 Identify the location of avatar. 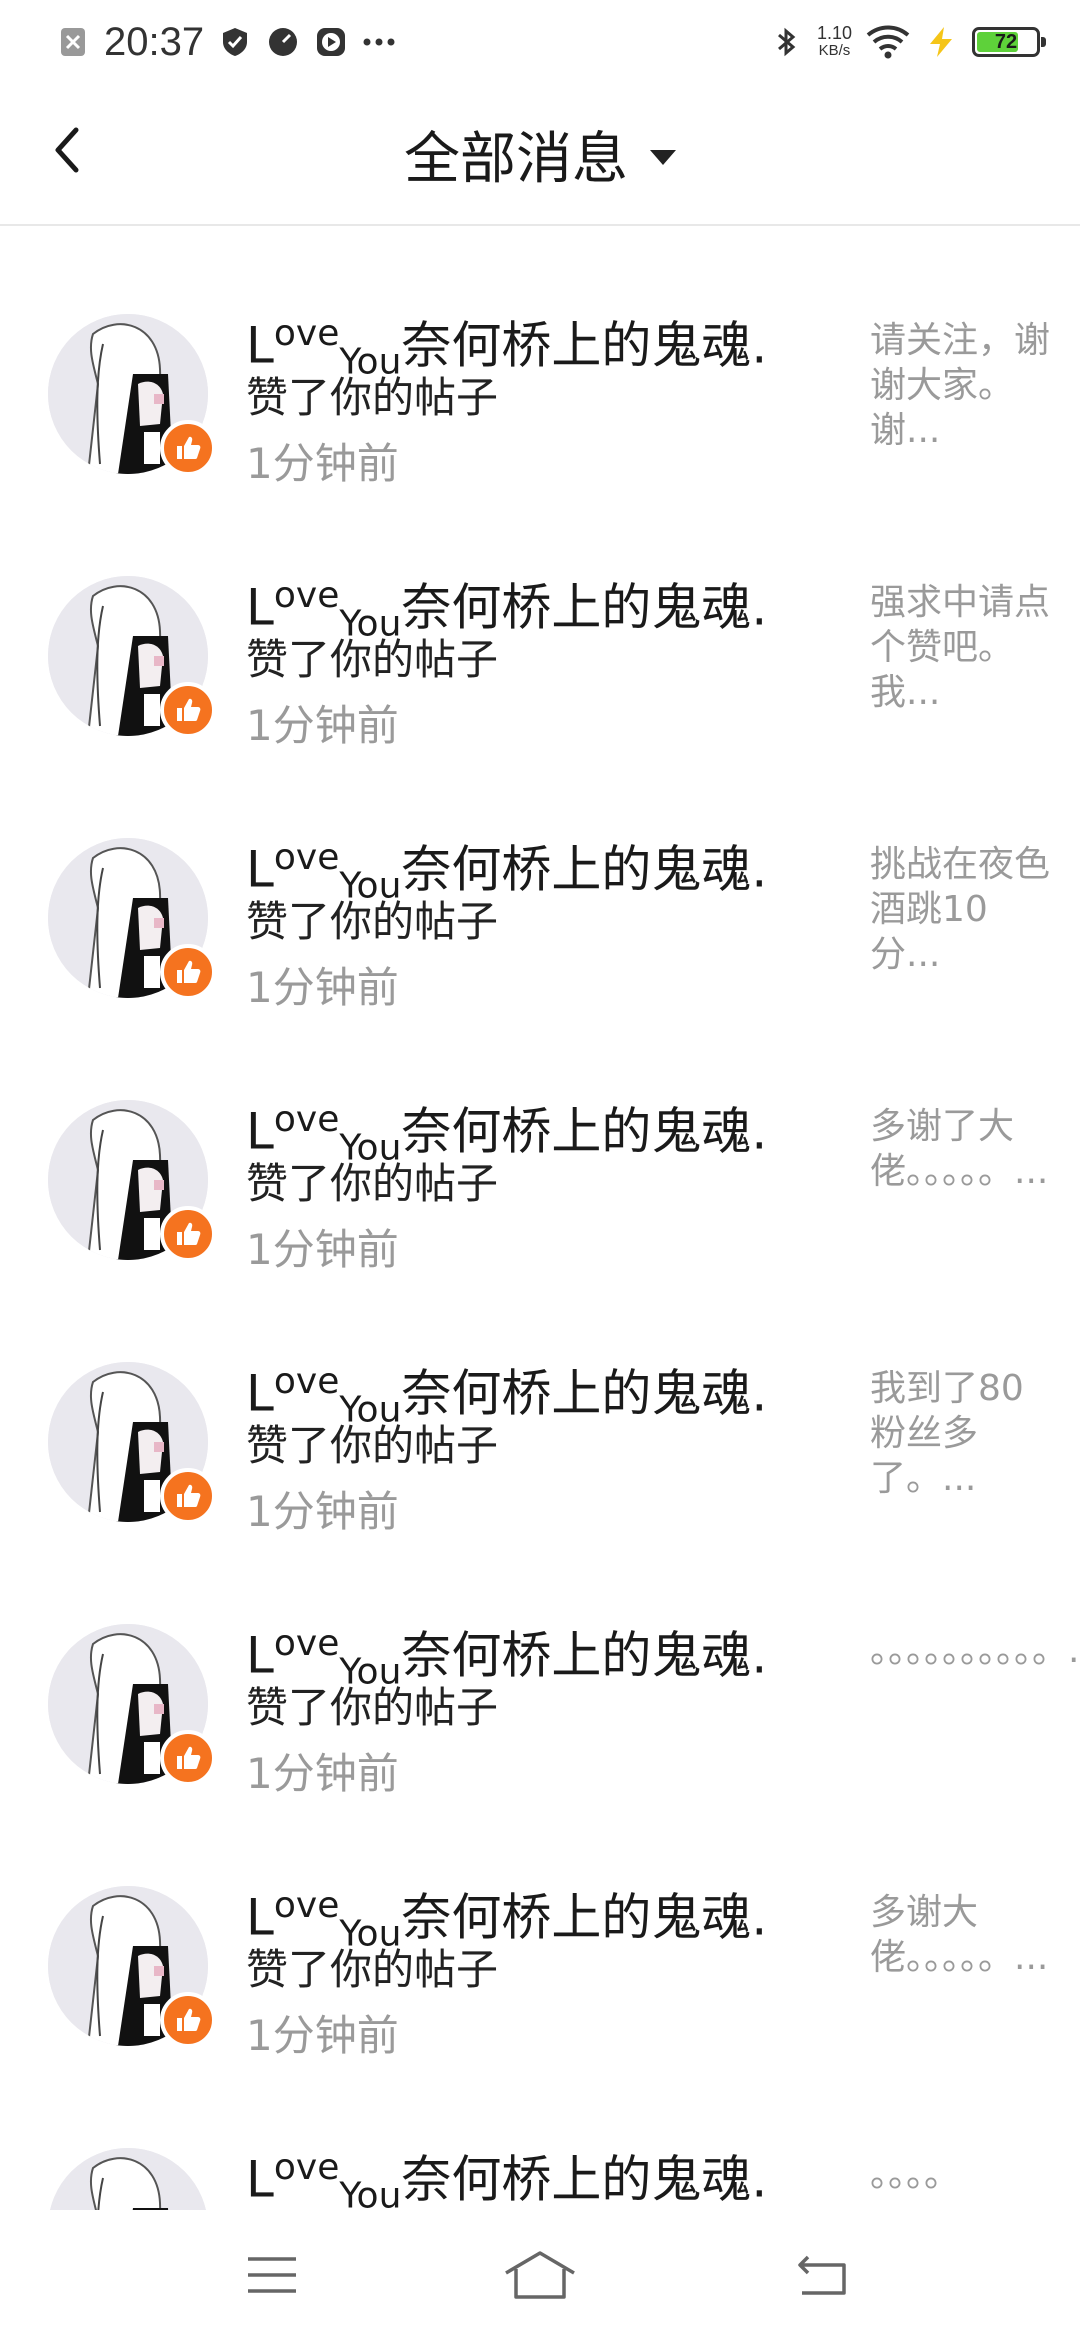
(128, 2179).